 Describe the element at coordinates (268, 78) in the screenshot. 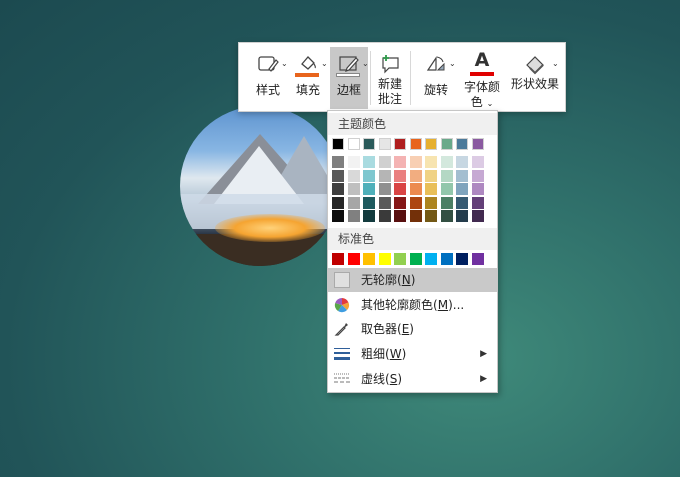

I see `style-button: ⌄ 样式` at that location.